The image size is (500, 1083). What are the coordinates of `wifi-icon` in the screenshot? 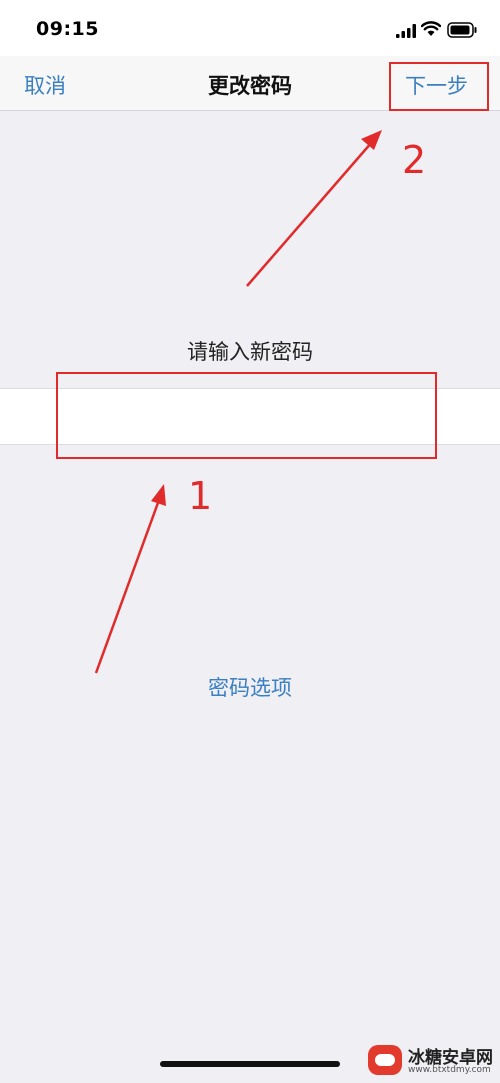 It's located at (431, 28).